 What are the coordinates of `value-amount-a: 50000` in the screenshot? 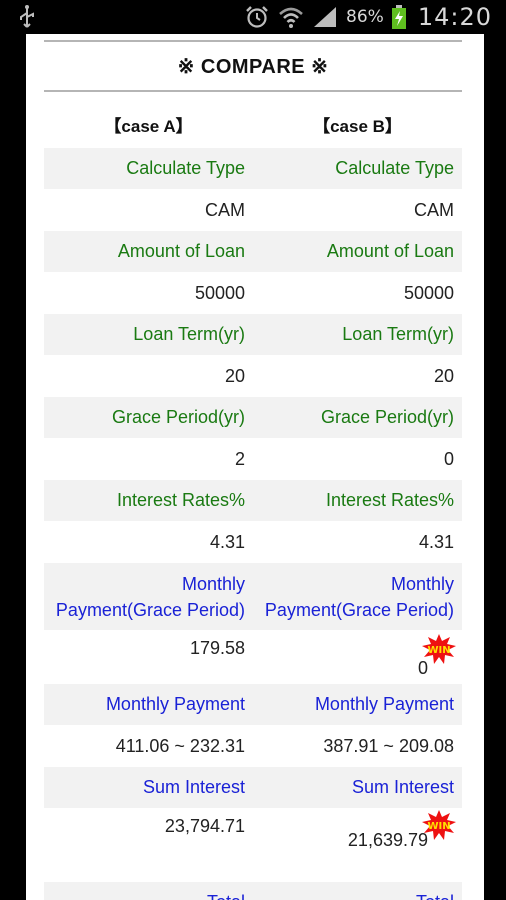 It's located at (219, 293).